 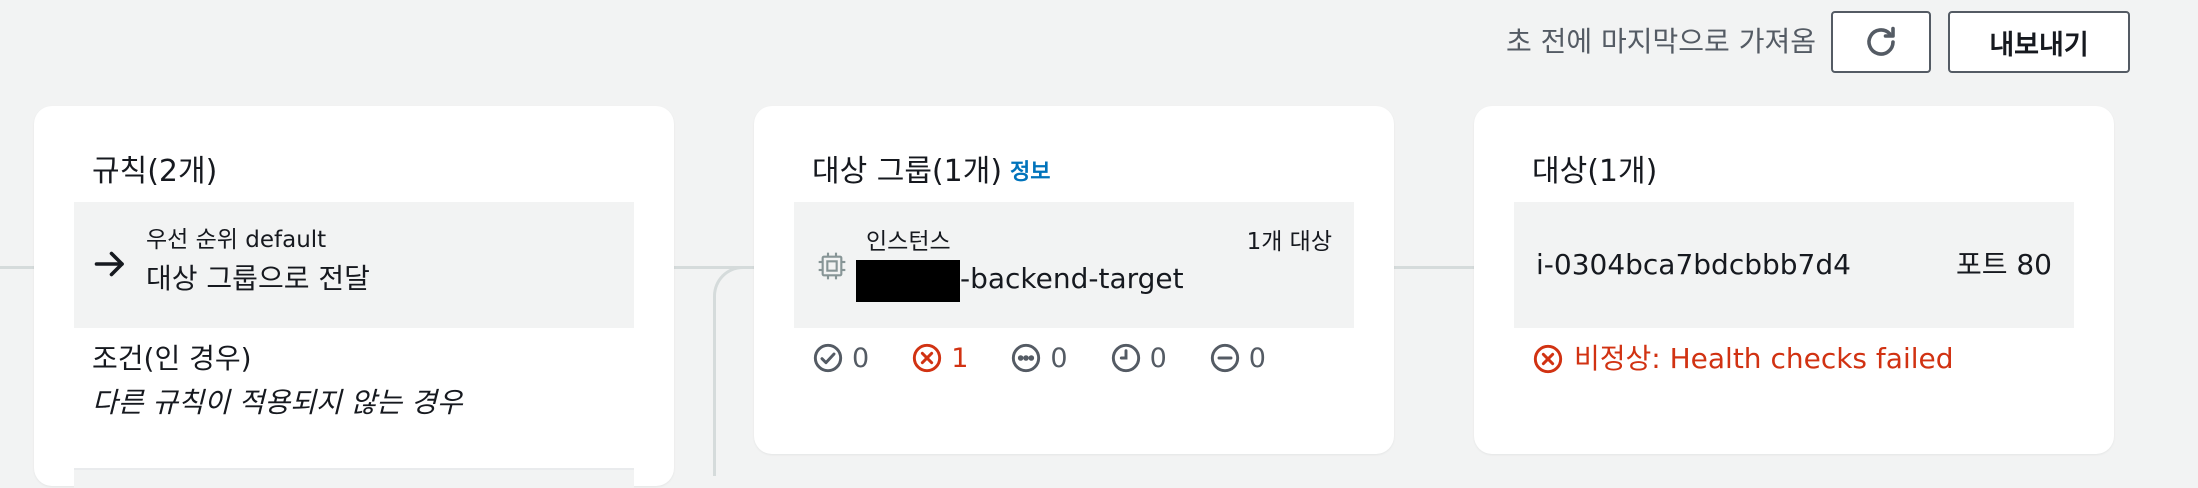 I want to click on pending-clock-icon, so click(x=1125, y=358).